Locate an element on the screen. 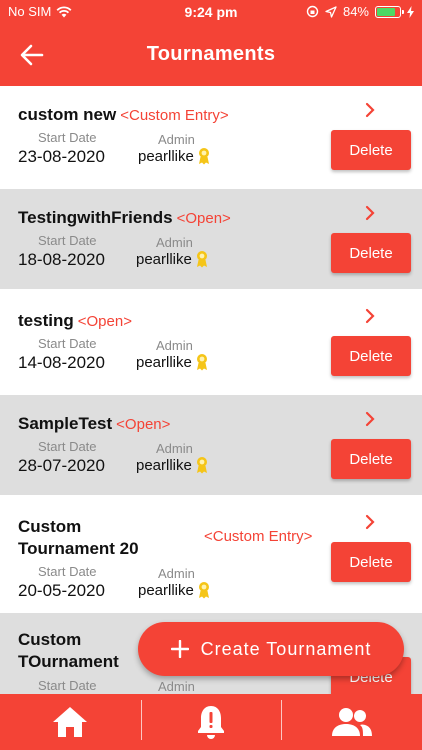 This screenshot has height=750, width=422. tournament-name-row: custom new <Custom Entry> is located at coordinates (123, 115).